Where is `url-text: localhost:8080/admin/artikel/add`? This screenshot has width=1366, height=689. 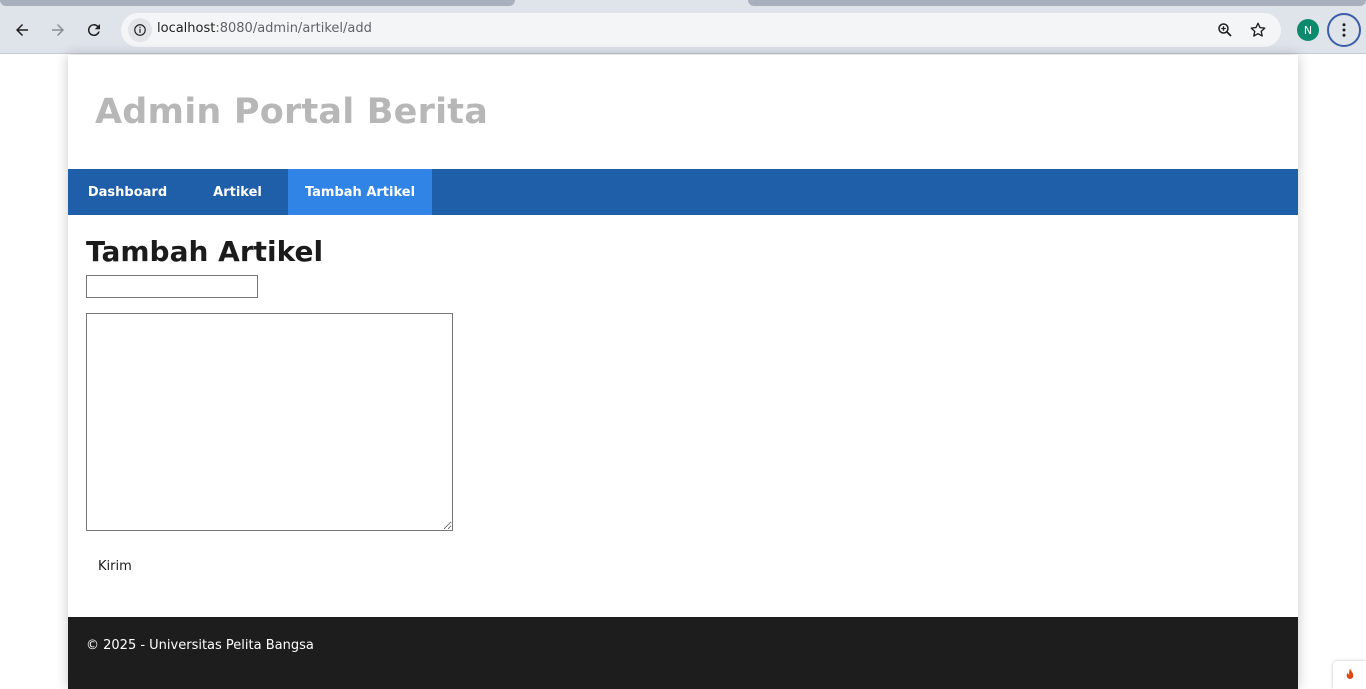
url-text: localhost:8080/admin/artikel/add is located at coordinates (264, 28).